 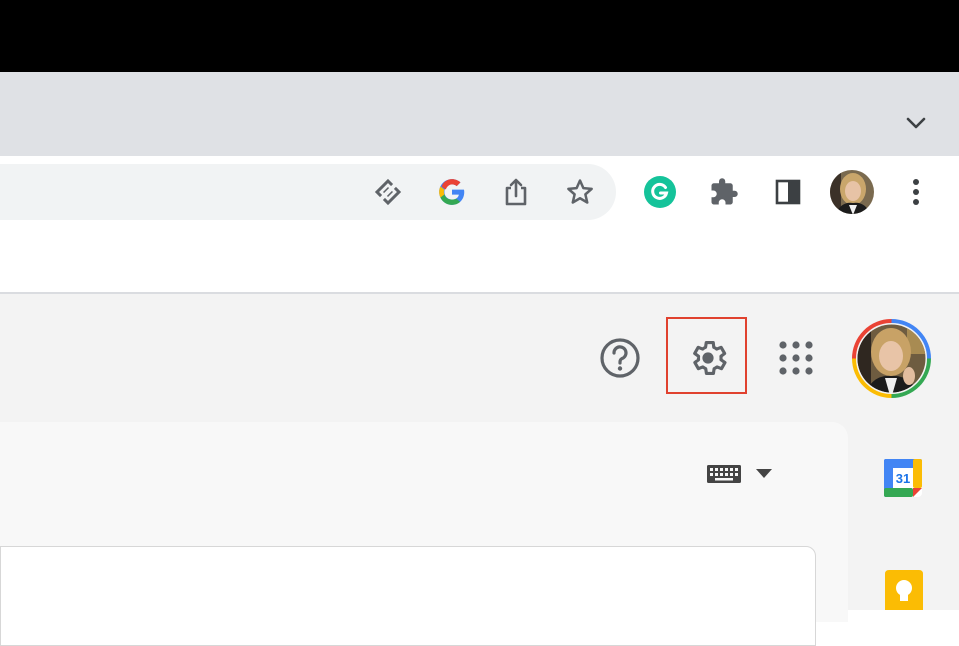 I want to click on extensions-puzzle-icon, so click(x=724, y=191).